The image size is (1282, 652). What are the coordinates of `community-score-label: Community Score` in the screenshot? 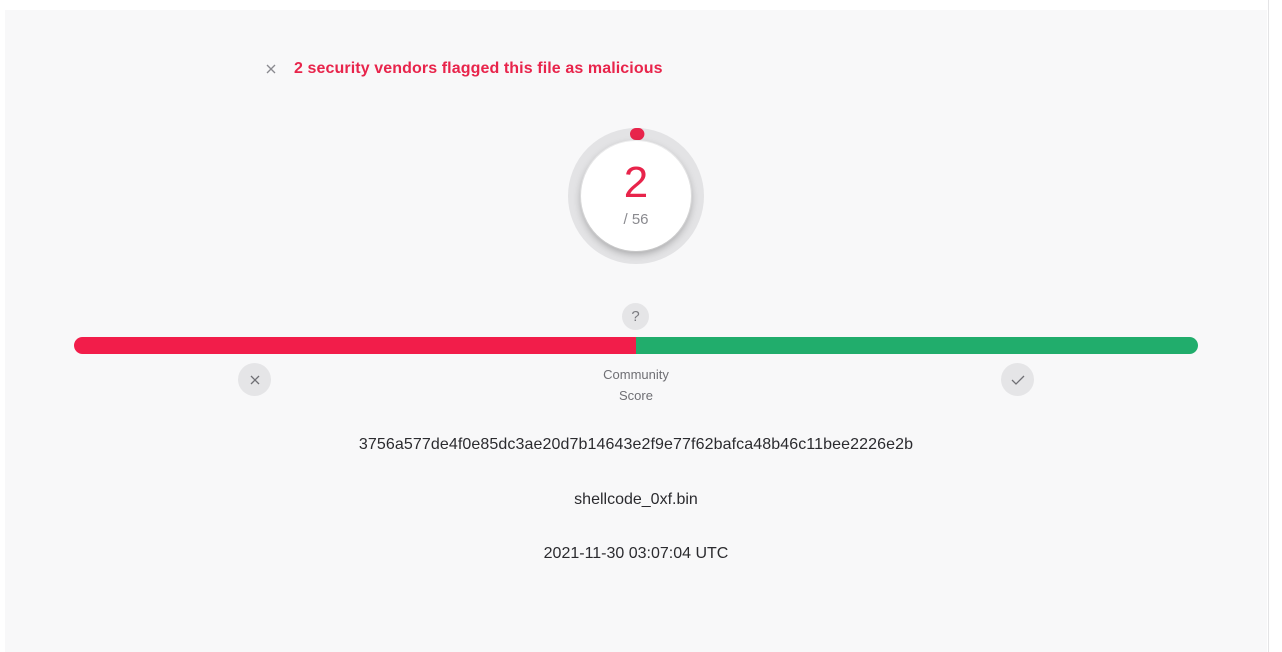 It's located at (636, 385).